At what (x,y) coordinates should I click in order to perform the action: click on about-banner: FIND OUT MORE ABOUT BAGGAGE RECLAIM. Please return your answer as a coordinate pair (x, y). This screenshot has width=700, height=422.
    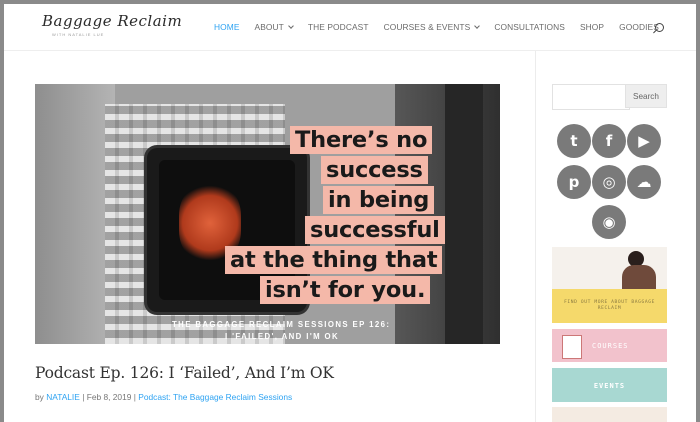
    Looking at the image, I should click on (609, 285).